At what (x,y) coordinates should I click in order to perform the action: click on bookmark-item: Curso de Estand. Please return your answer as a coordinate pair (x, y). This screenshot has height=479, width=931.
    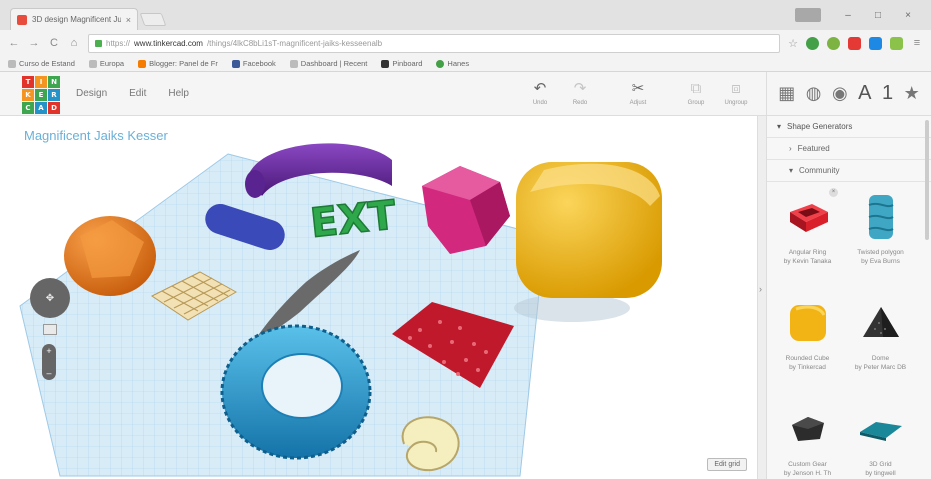
    Looking at the image, I should click on (41, 63).